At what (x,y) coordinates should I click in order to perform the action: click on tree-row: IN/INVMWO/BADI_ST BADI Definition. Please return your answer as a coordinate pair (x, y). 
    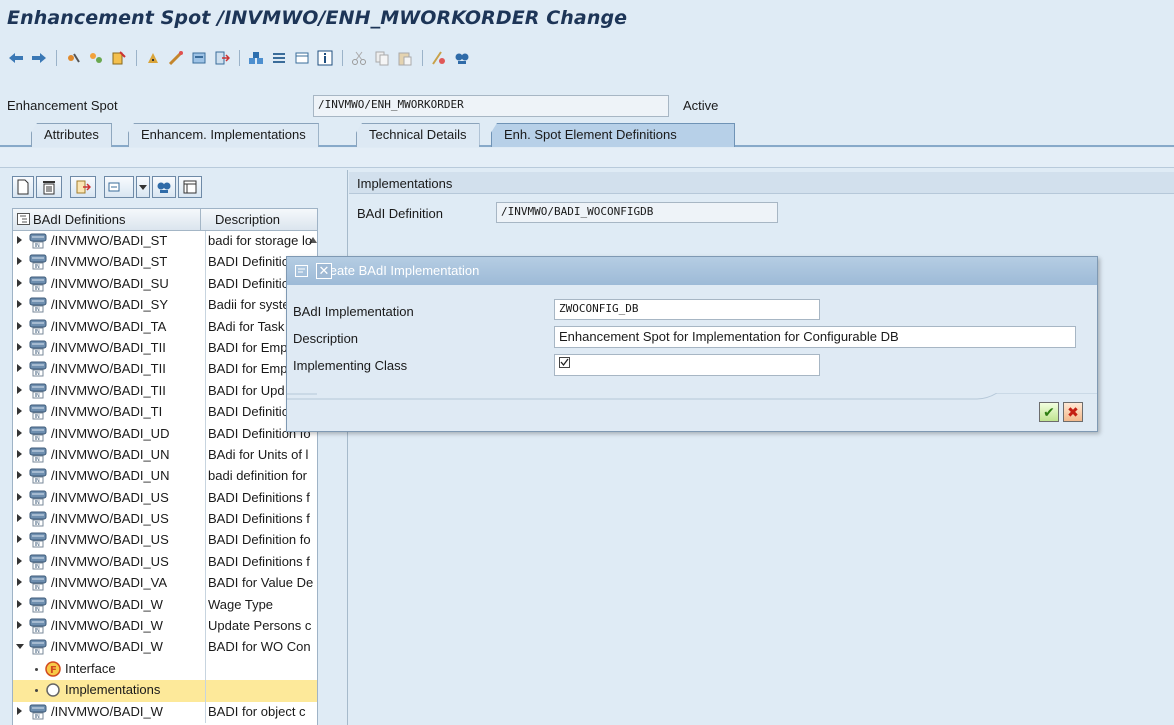
    Looking at the image, I should click on (165, 263).